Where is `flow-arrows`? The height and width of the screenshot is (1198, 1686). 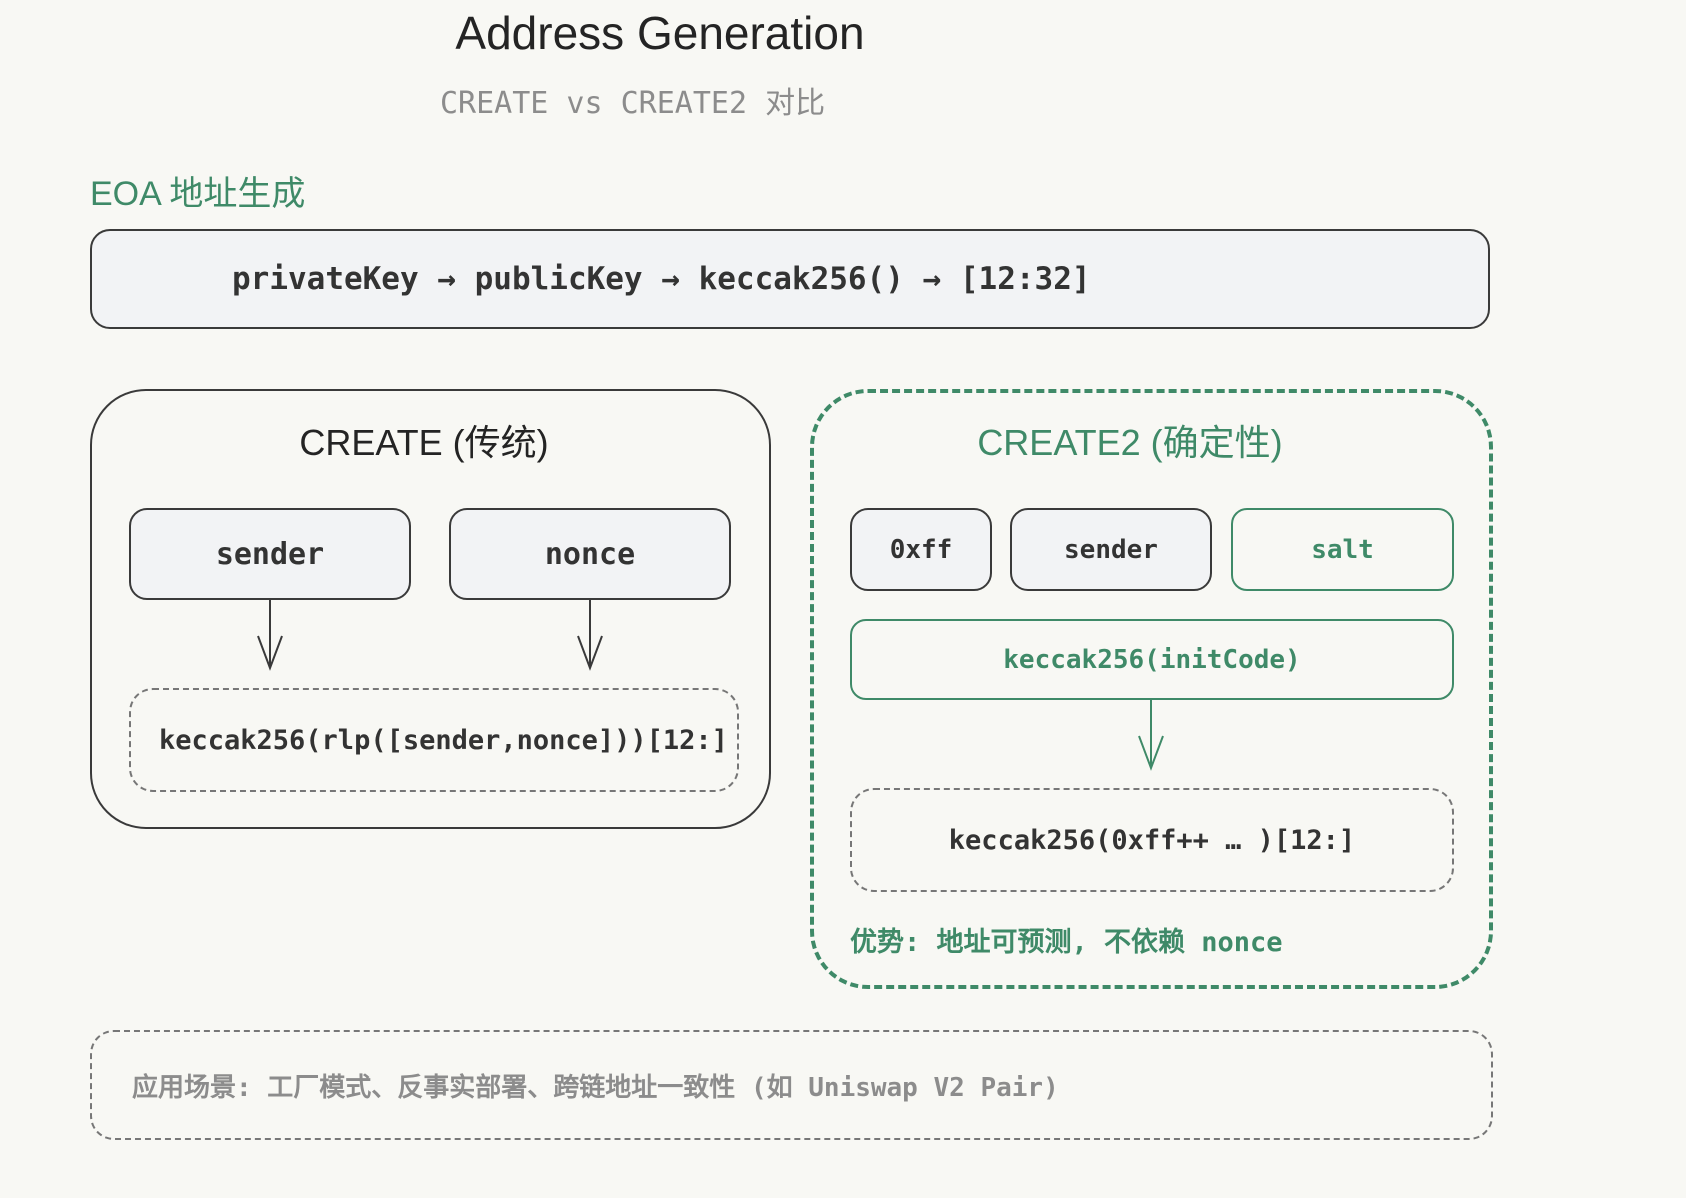
flow-arrows is located at coordinates (710, 685).